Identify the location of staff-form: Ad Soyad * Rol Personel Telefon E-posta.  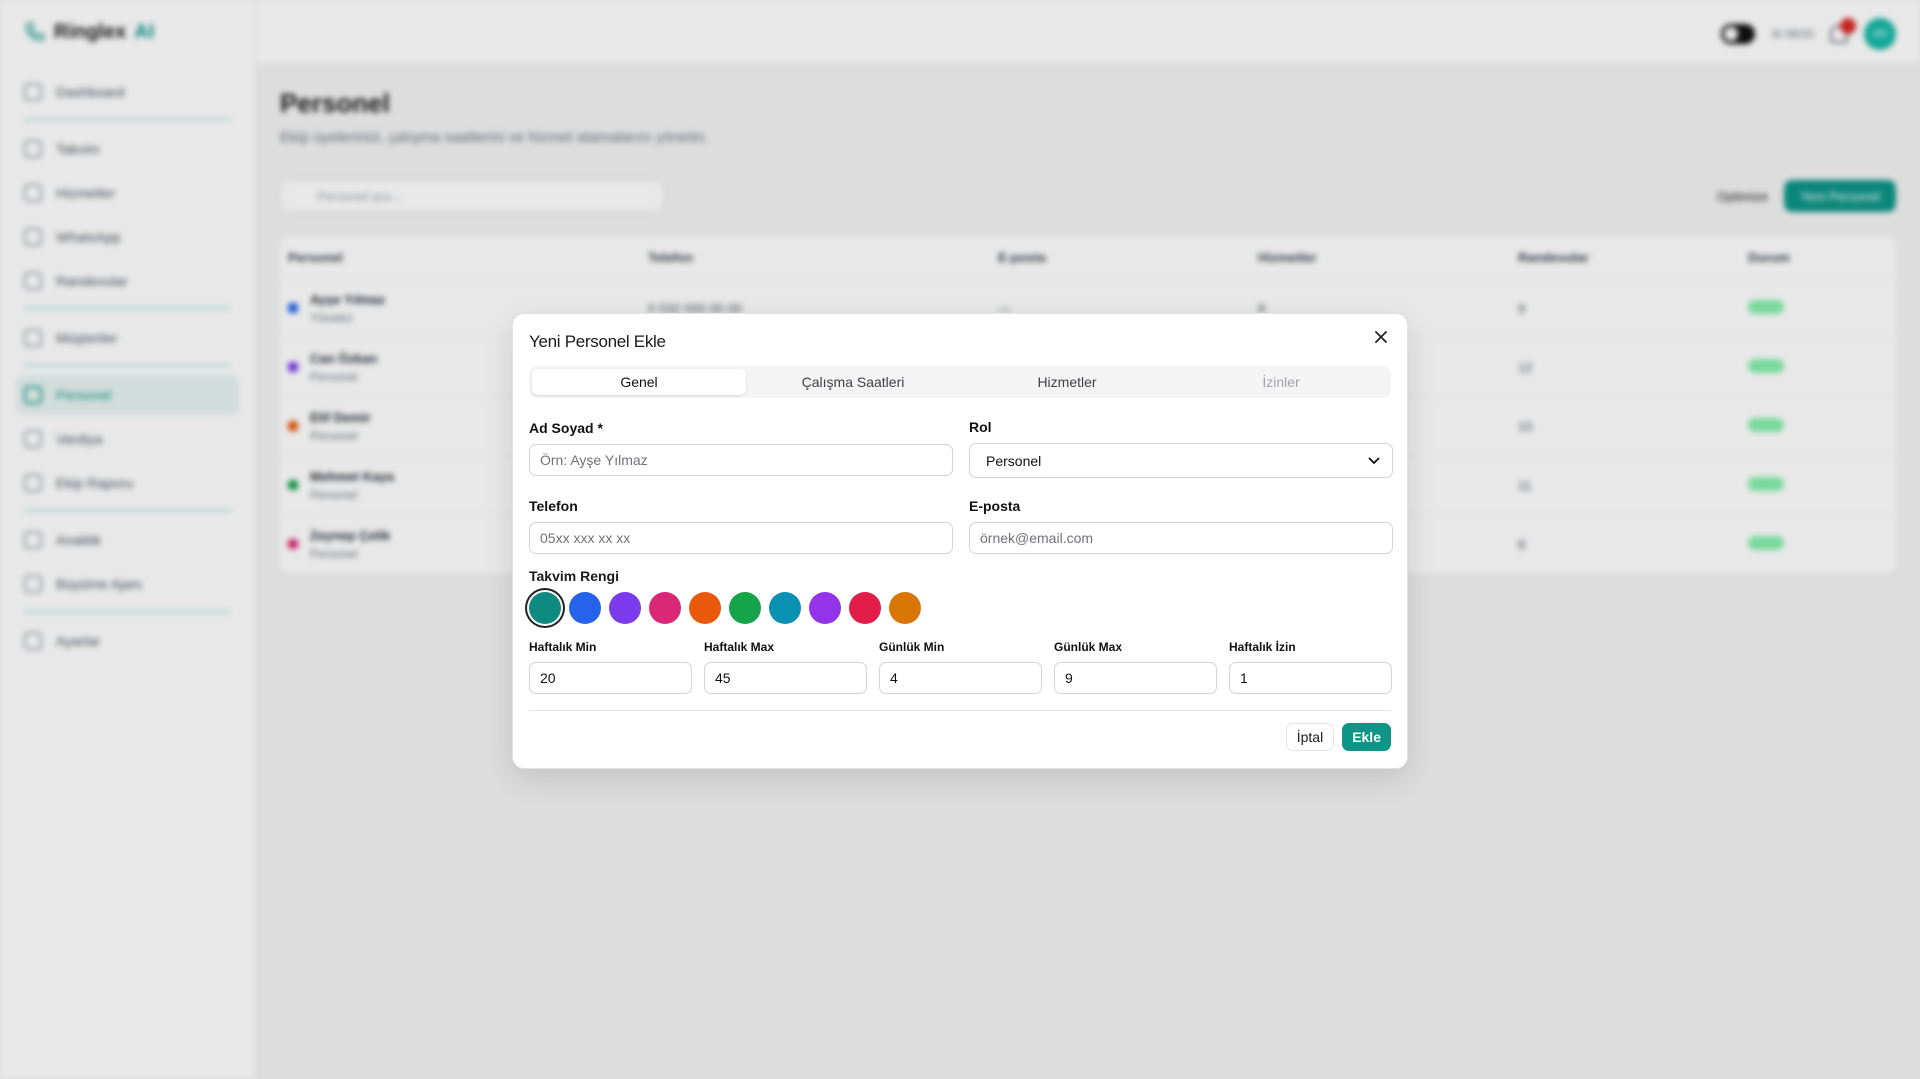
(961, 496).